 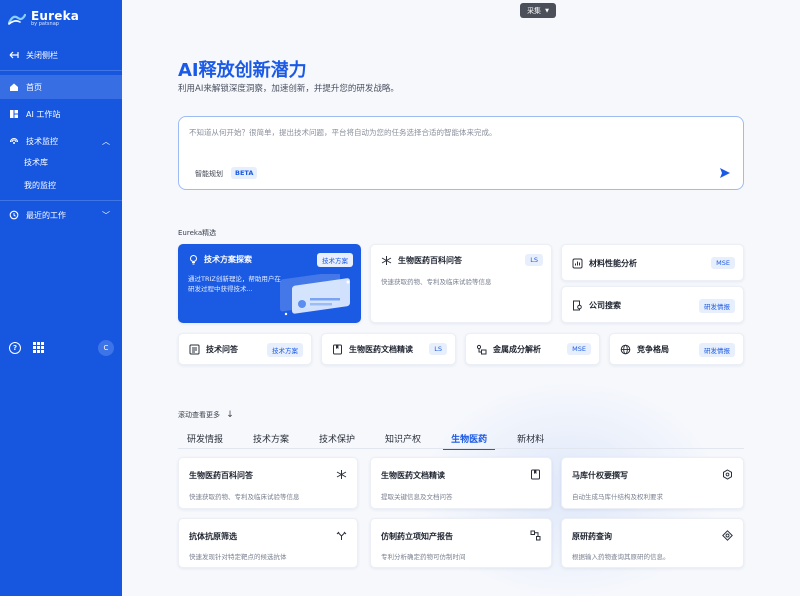 I want to click on bookmark-doc-icon, so click(x=535, y=474).